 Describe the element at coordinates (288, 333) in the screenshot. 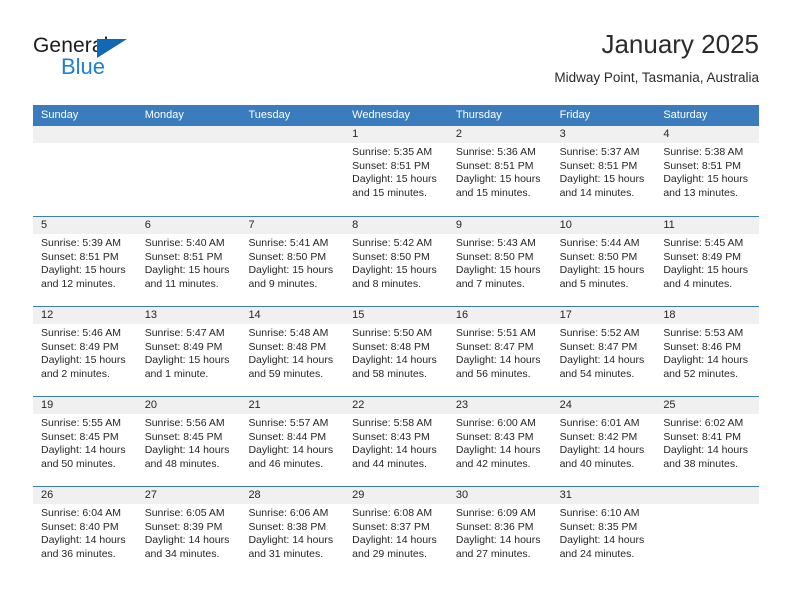

I see `sunrise-time: Sunrise: 5:48 AM` at that location.